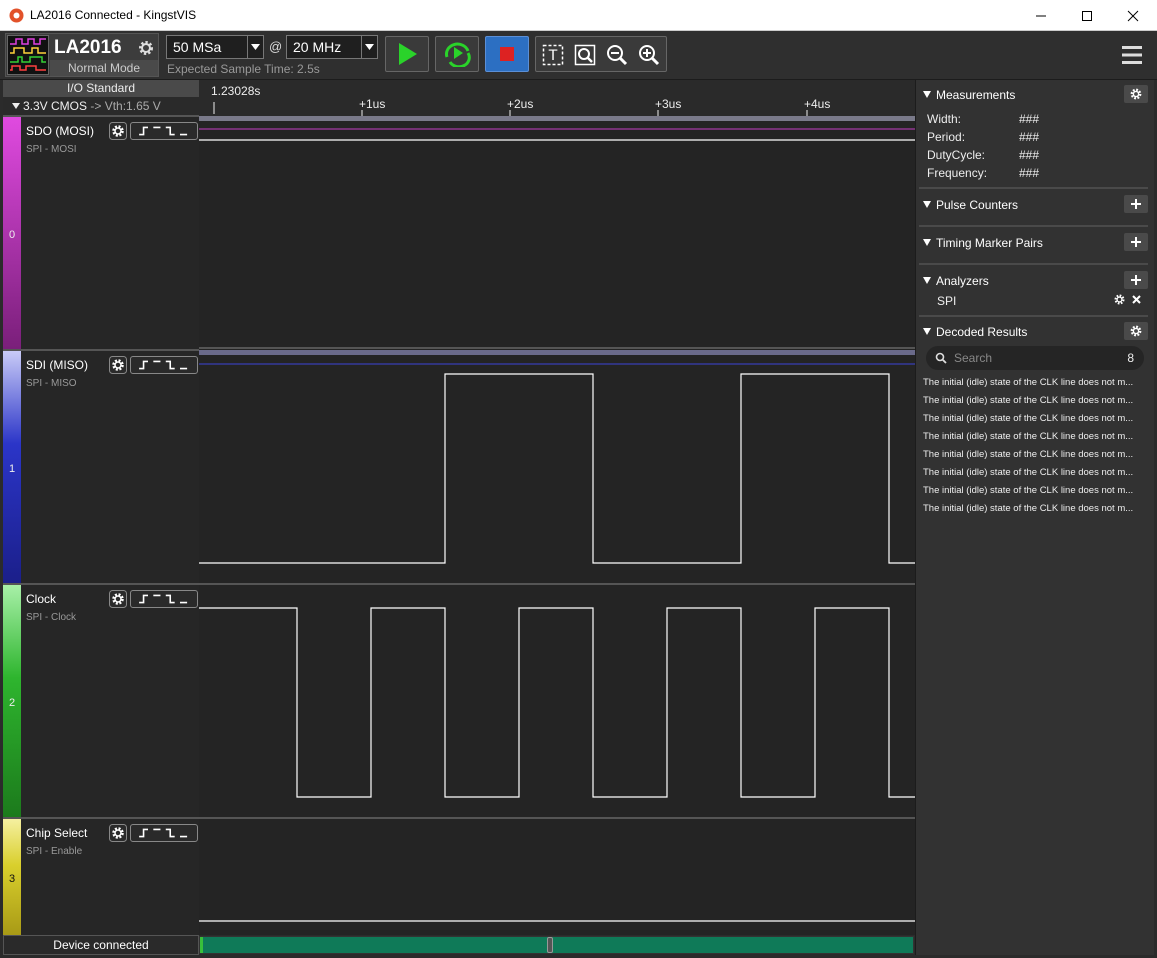  I want to click on analyzer-remove-close-icon, so click(1136, 299).